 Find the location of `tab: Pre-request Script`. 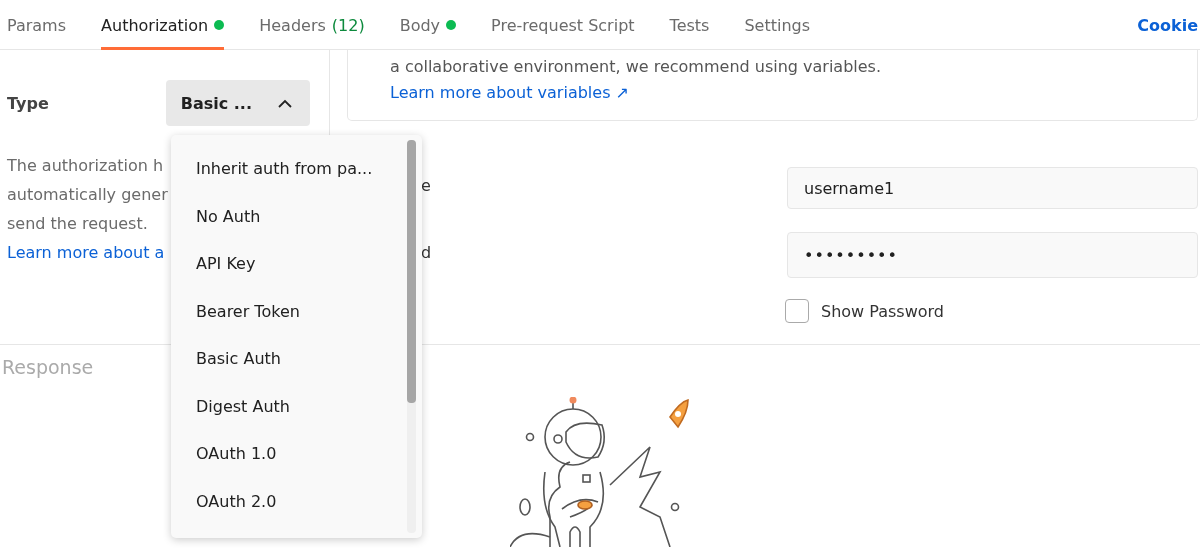

tab: Pre-request Script is located at coordinates (563, 25).